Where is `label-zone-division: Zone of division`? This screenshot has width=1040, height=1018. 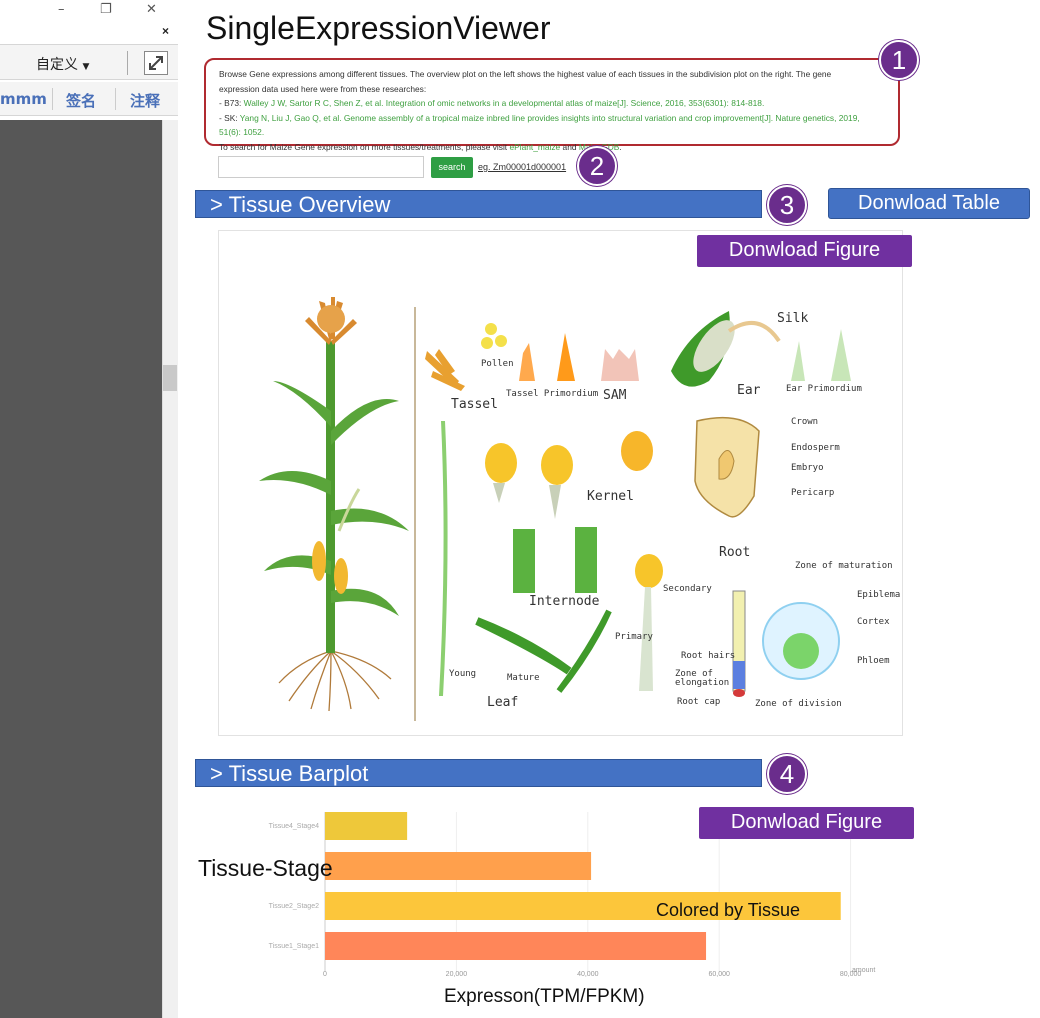
label-zone-division: Zone of division is located at coordinates (798, 704).